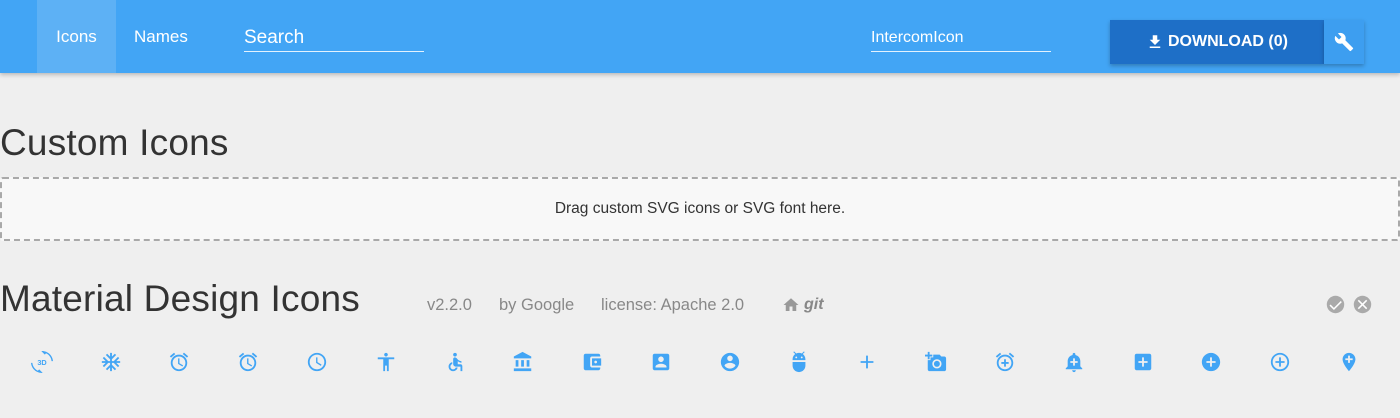  What do you see at coordinates (1335, 304) in the screenshot?
I see `check-circle-icon` at bounding box center [1335, 304].